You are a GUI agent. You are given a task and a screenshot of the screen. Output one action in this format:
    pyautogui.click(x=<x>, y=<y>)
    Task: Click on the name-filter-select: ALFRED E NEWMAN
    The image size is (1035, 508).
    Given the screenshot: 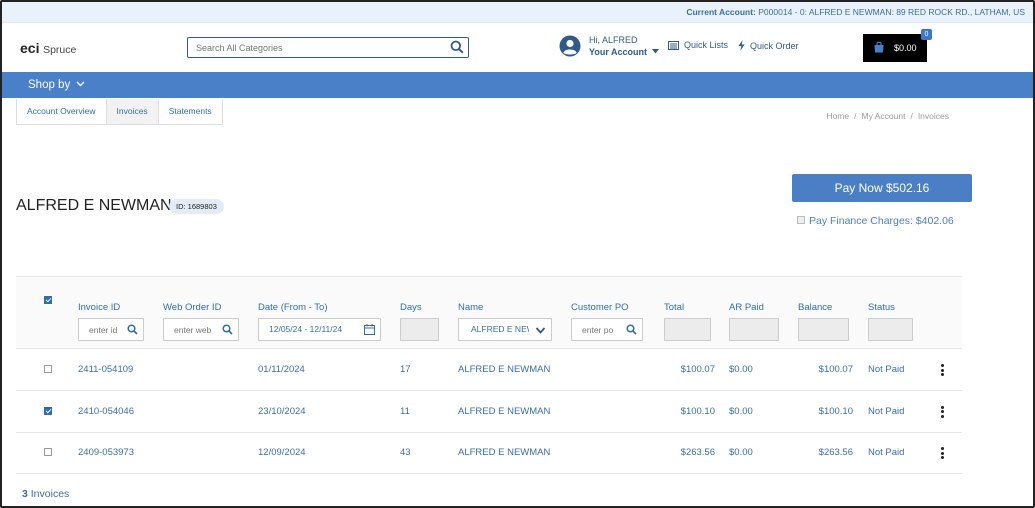 What is the action you would take?
    pyautogui.click(x=505, y=329)
    